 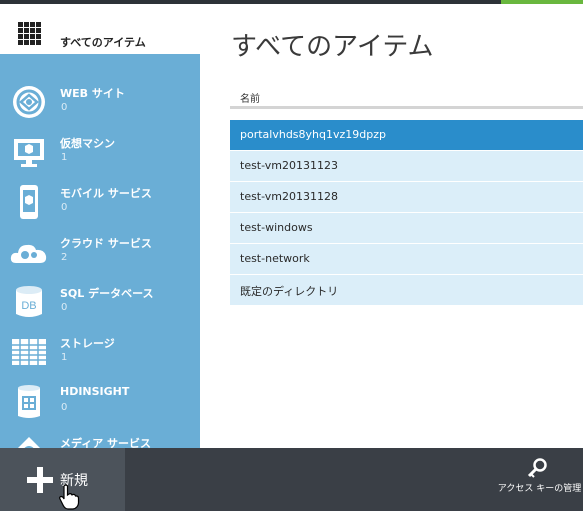 What do you see at coordinates (29, 33) in the screenshot?
I see `grid-icon` at bounding box center [29, 33].